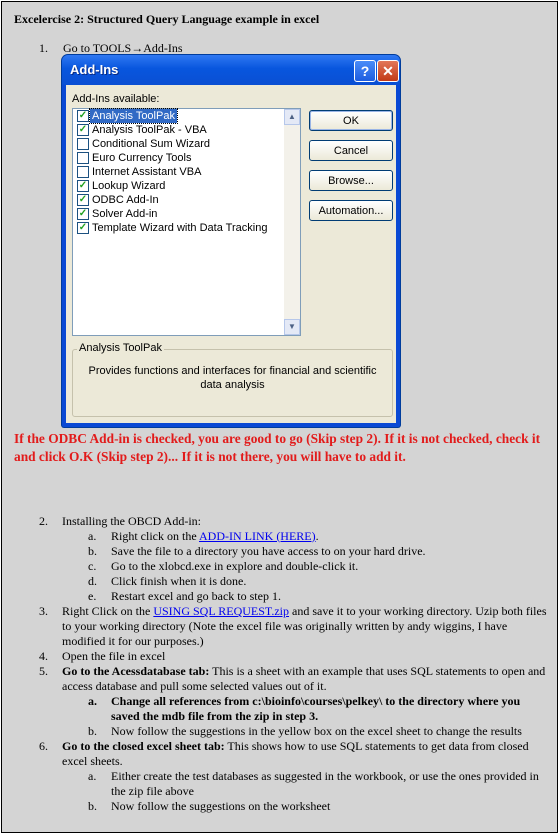 The width and height of the screenshot is (559, 833). I want to click on scroll-up-icon: ▲, so click(292, 117).